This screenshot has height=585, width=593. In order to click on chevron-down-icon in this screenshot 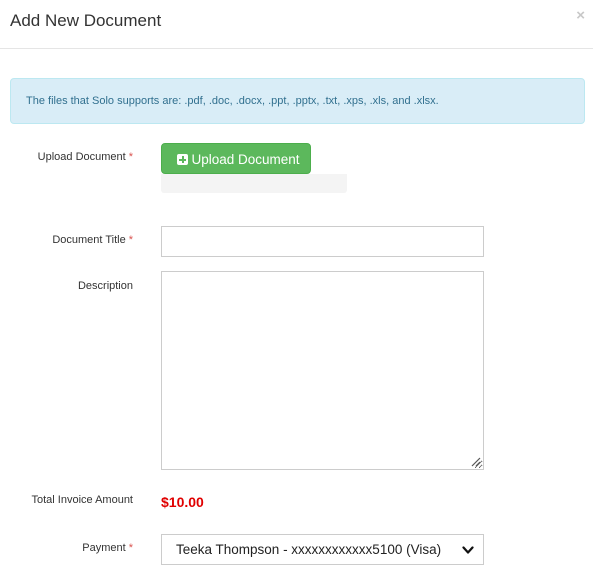, I will do `click(468, 550)`.